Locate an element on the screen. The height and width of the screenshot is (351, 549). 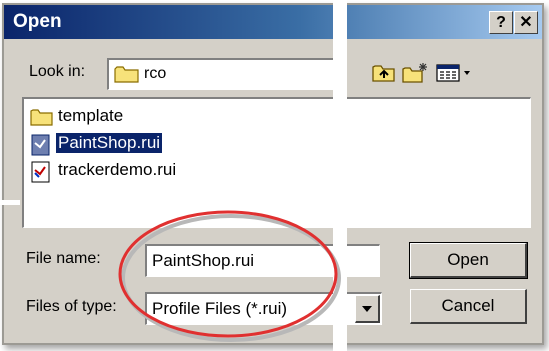
up-folder-icon is located at coordinates (384, 73).